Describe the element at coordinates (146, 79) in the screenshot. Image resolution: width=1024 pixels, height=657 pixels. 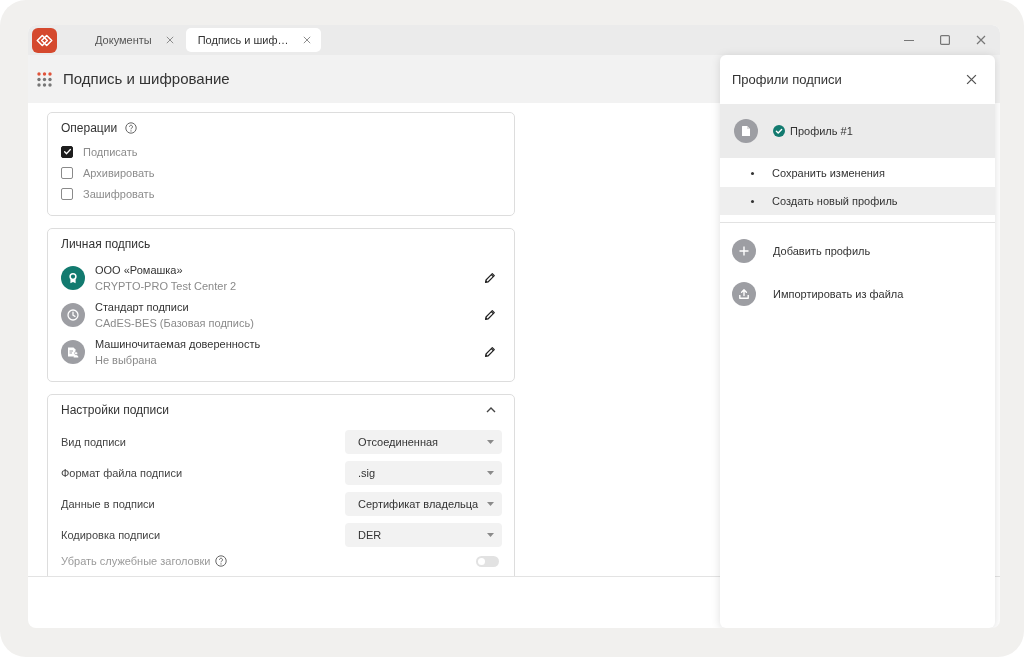
I see `page-title: Подпись и шифрование` at that location.